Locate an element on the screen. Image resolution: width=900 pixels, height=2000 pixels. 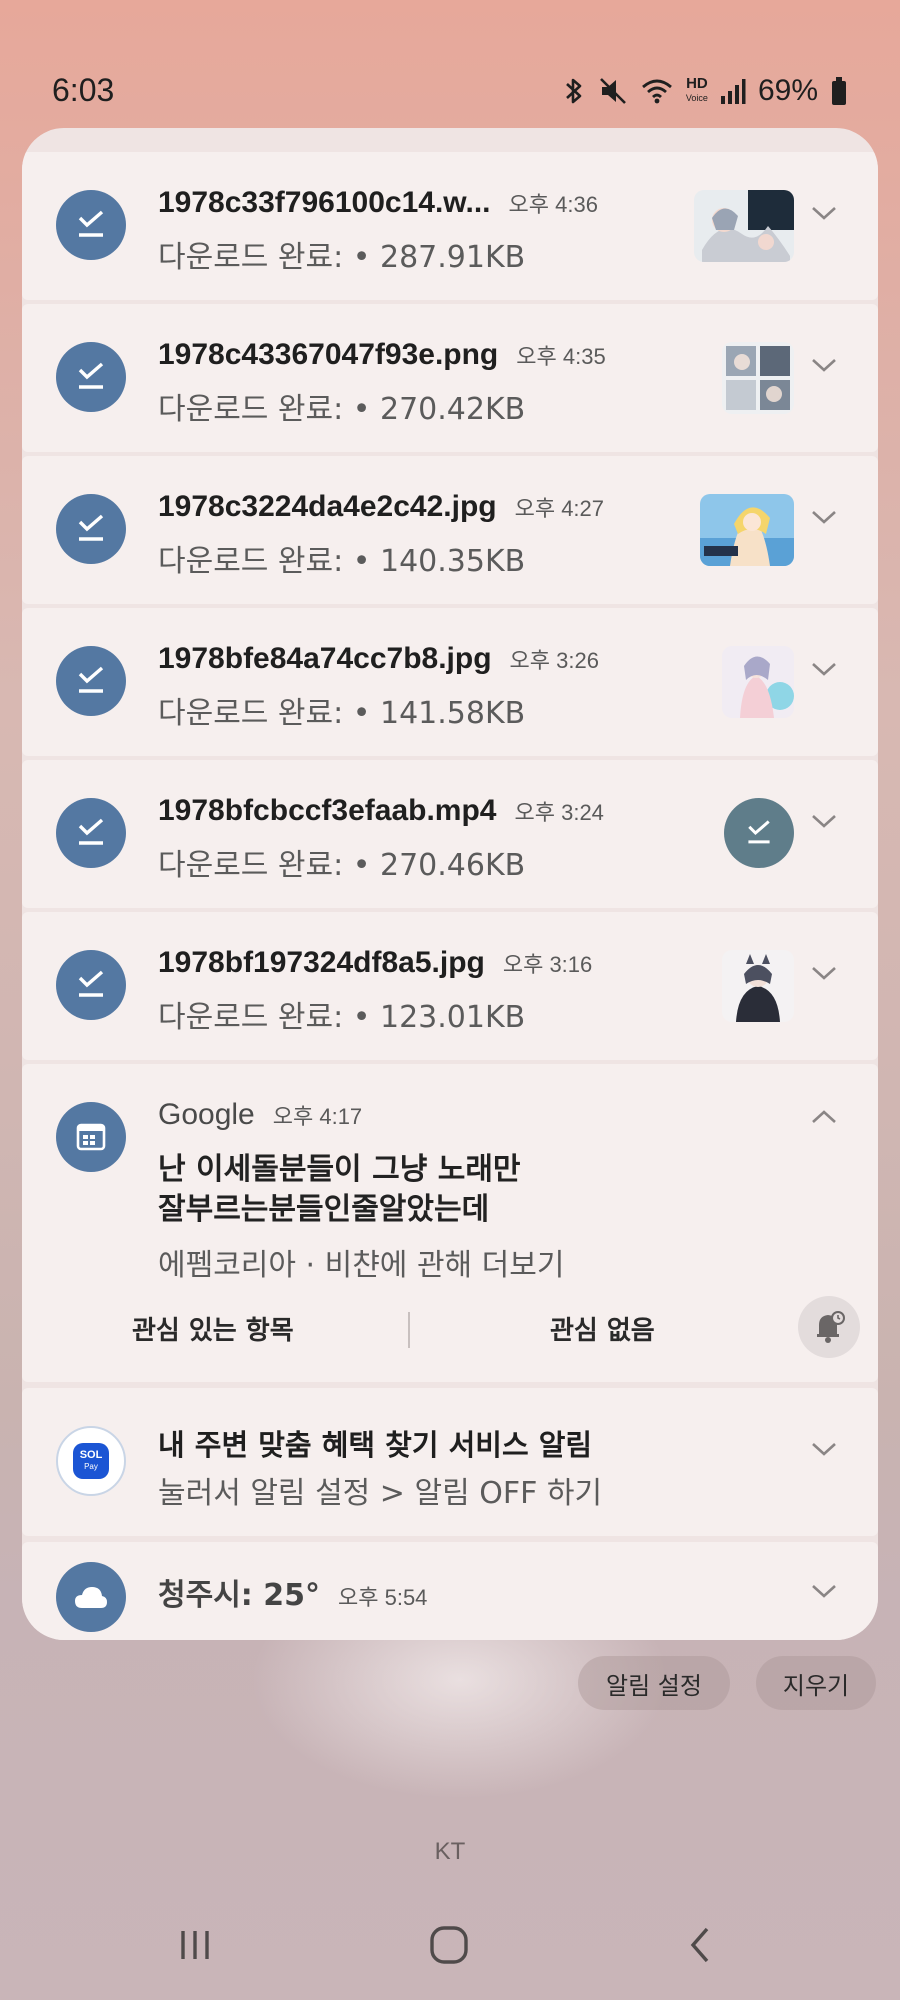
notification-title: 1978c3224da4e2c42.jpg 오후 4:27 is located at coordinates (381, 506).